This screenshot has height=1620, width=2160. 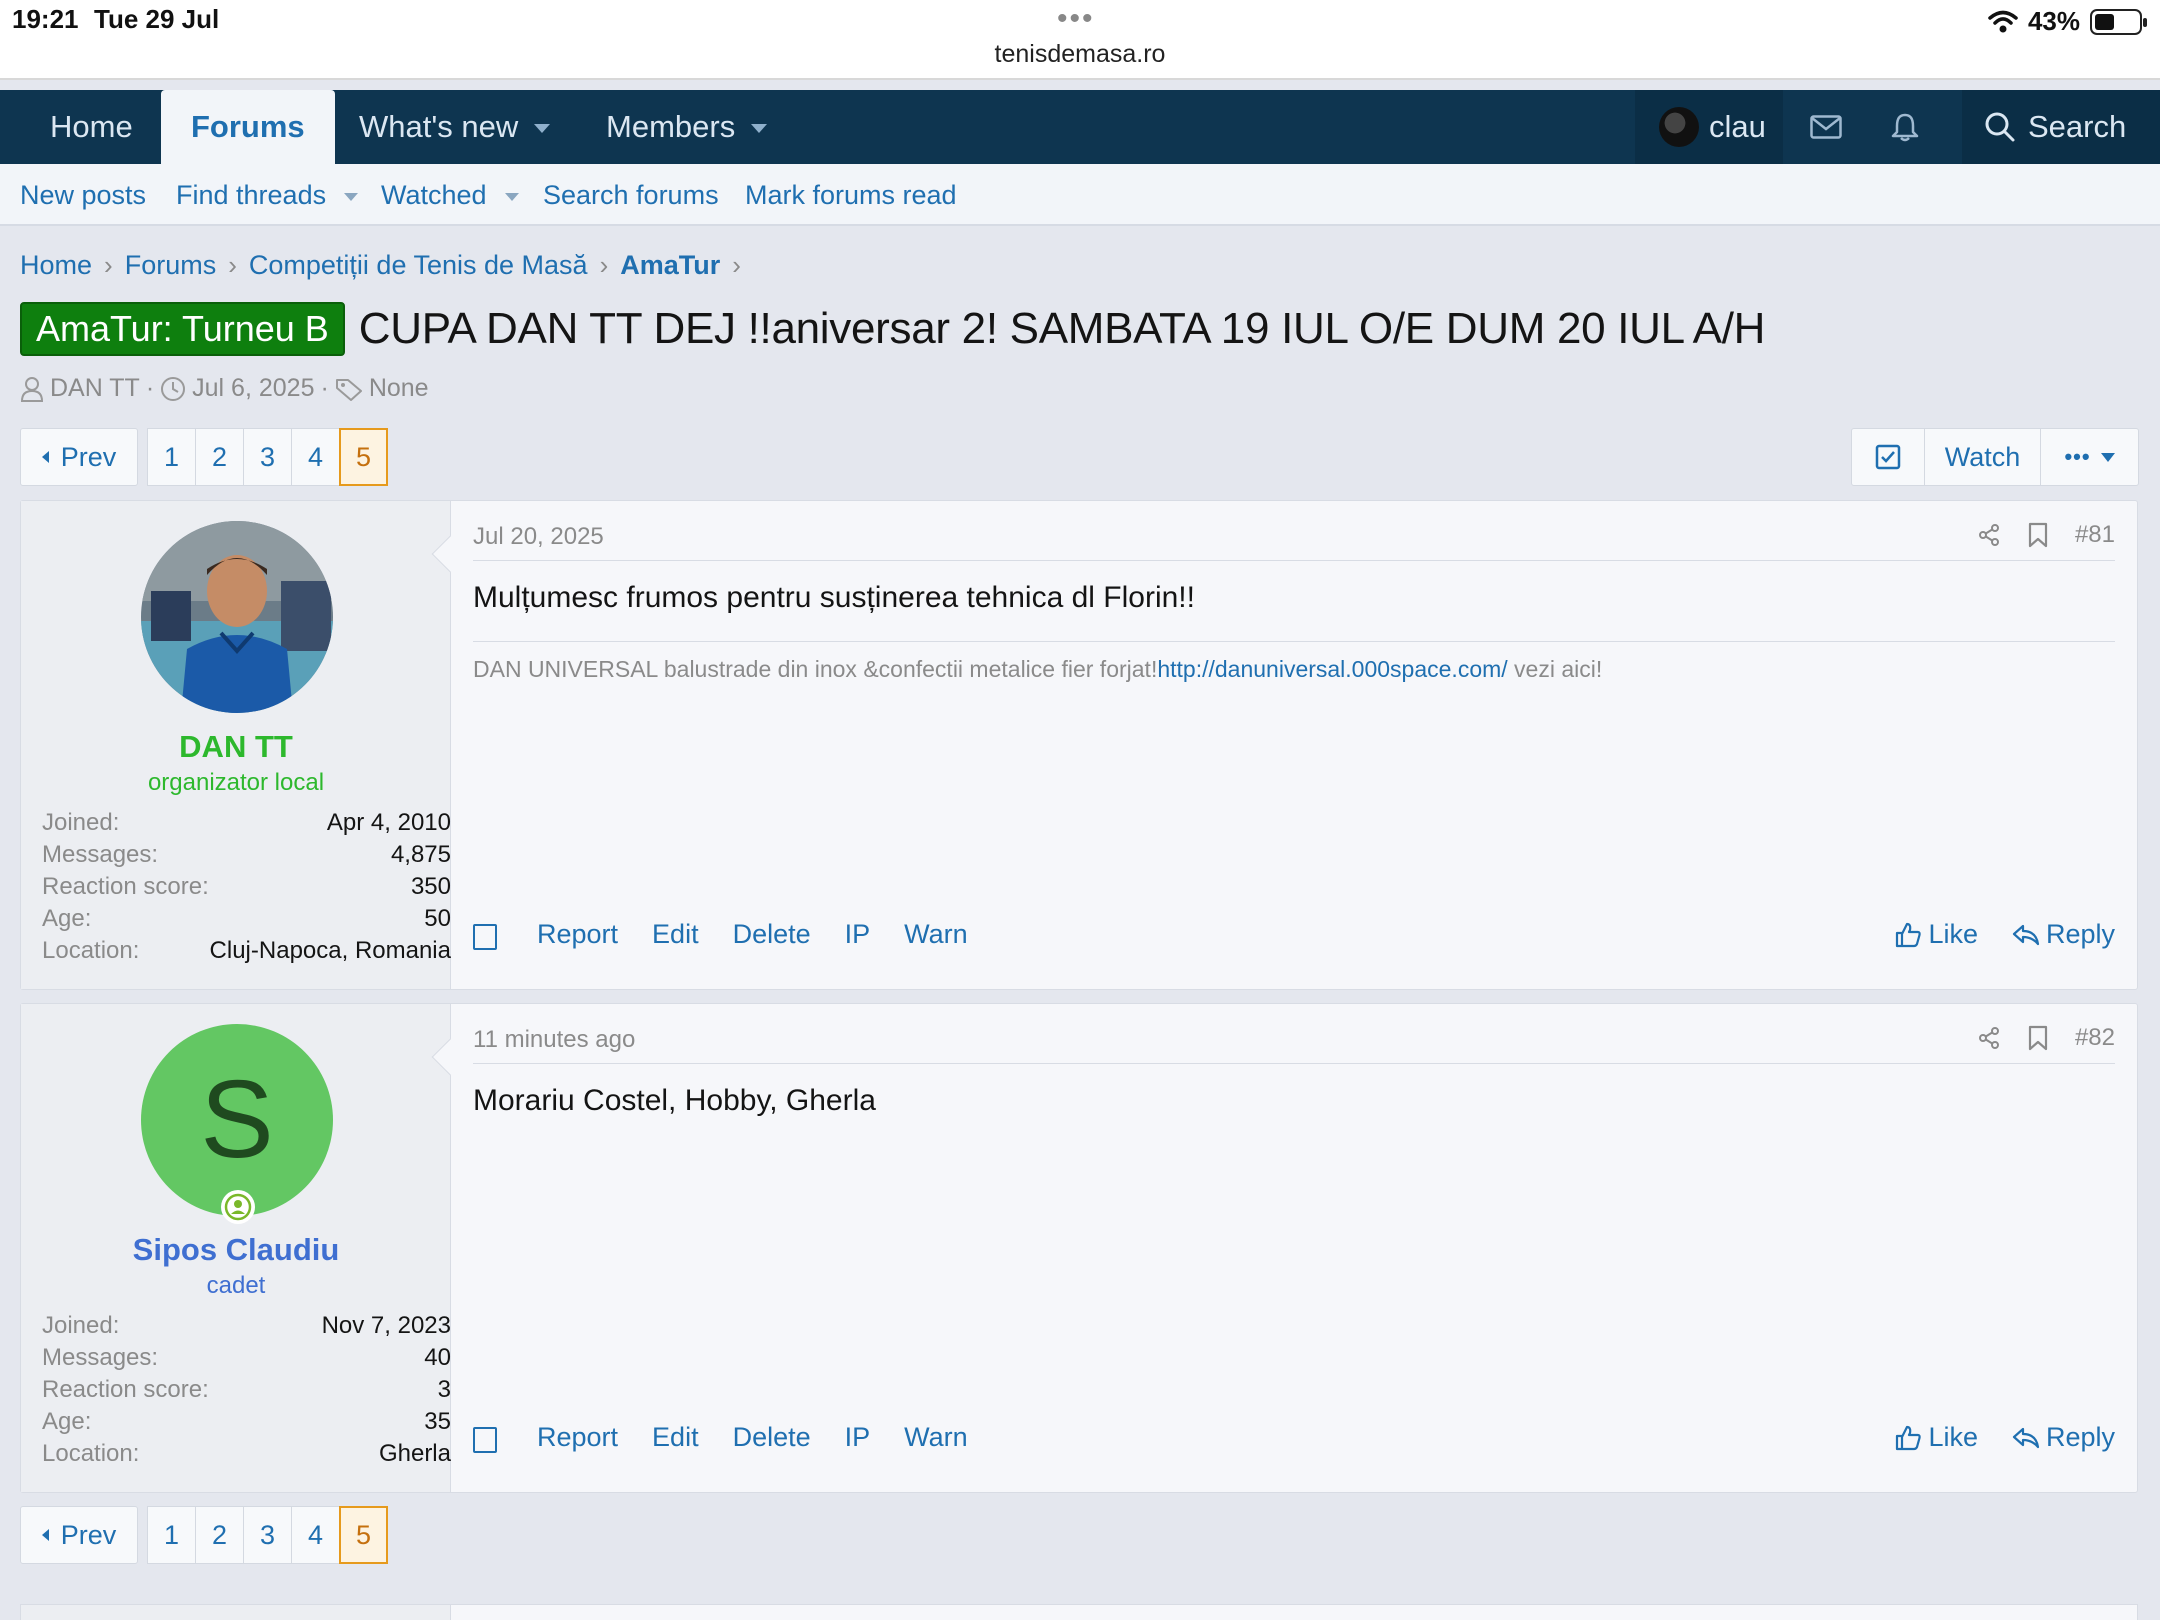 What do you see at coordinates (237, 1124) in the screenshot?
I see `avatar: S` at bounding box center [237, 1124].